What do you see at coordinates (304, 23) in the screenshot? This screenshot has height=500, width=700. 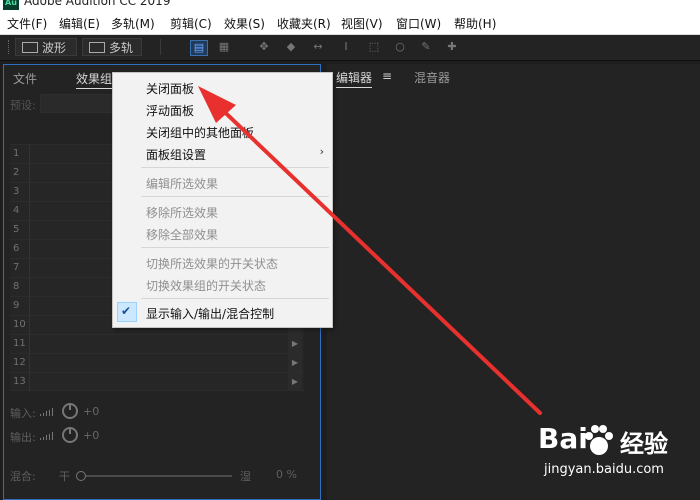 I see `menu-favorites: 收藏夹(R)` at bounding box center [304, 23].